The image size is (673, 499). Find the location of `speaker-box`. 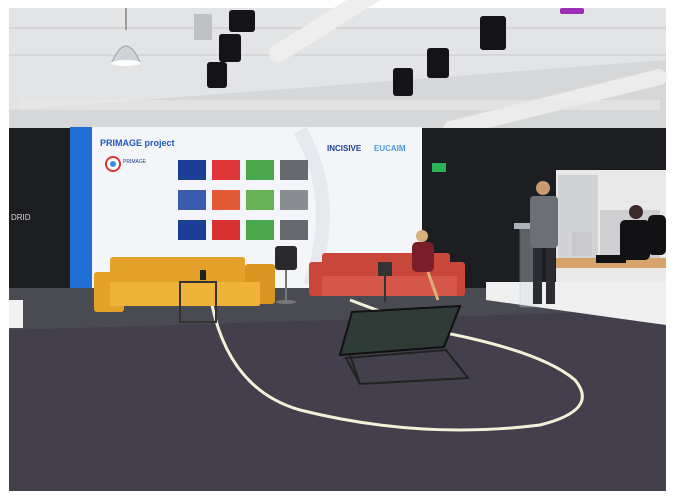

speaker-box is located at coordinates (203, 27).